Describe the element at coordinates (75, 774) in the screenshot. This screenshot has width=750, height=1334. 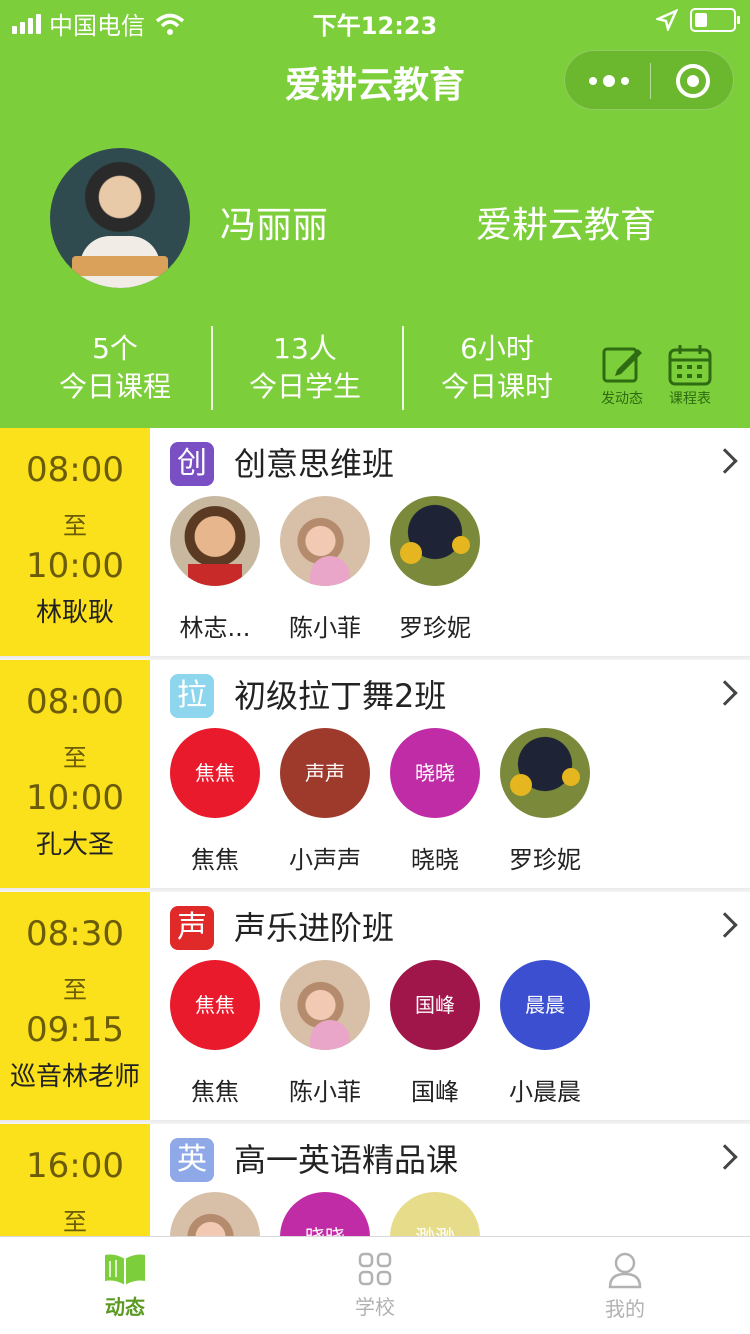
I see `course-time-column: 08:00 至 10:00 孔大圣` at that location.